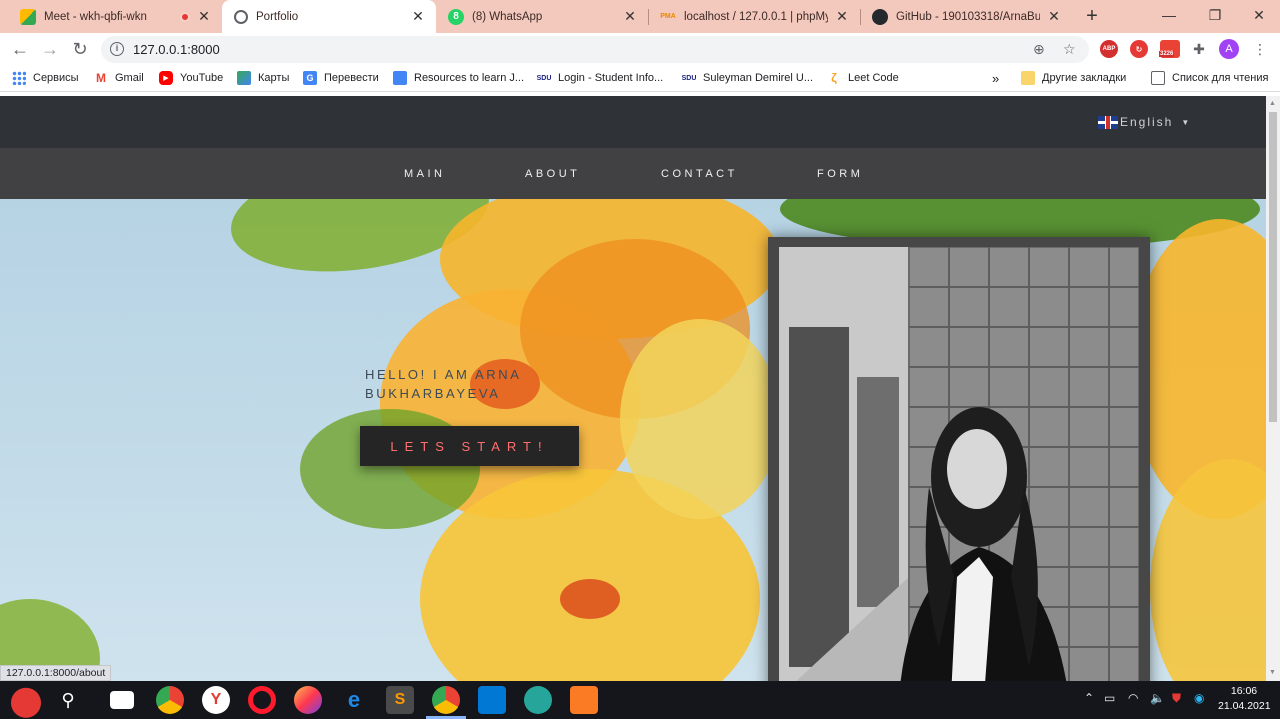 This screenshot has height=719, width=1280. I want to click on youtube-icon: ▶, so click(166, 78).